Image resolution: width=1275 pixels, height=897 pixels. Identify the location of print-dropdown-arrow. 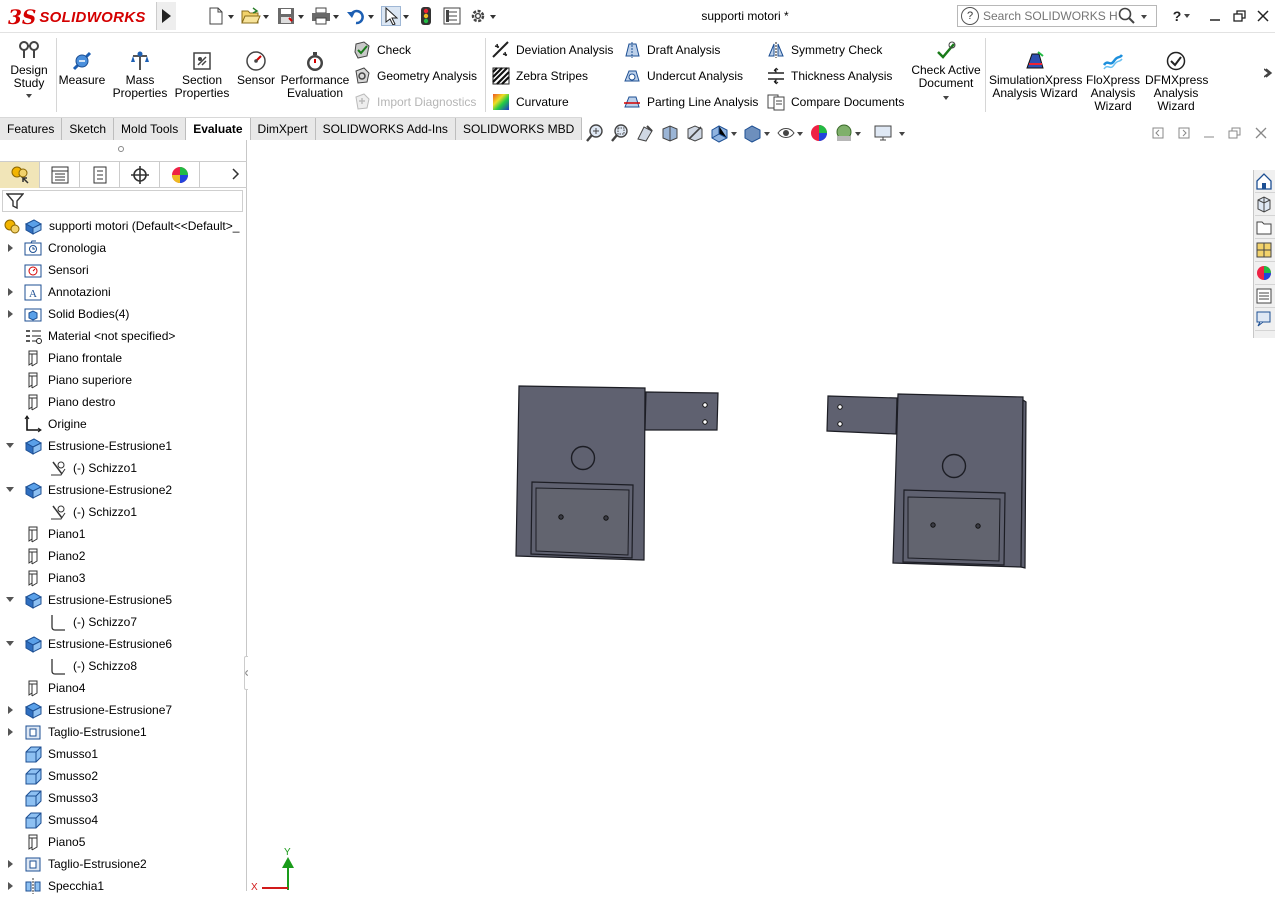
(335, 16).